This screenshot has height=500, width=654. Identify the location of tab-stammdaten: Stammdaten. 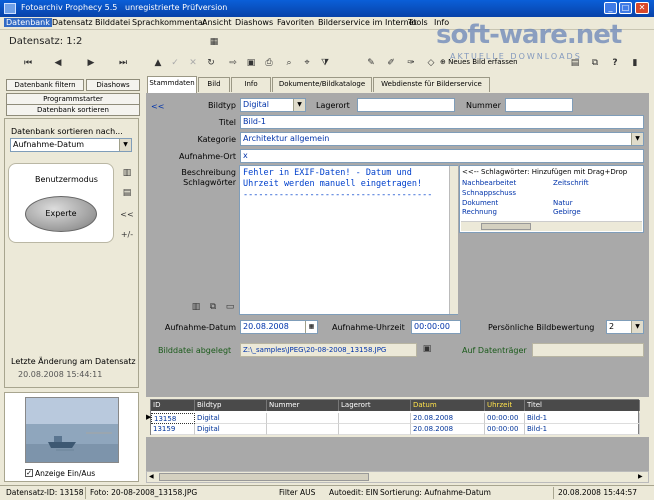
(172, 84).